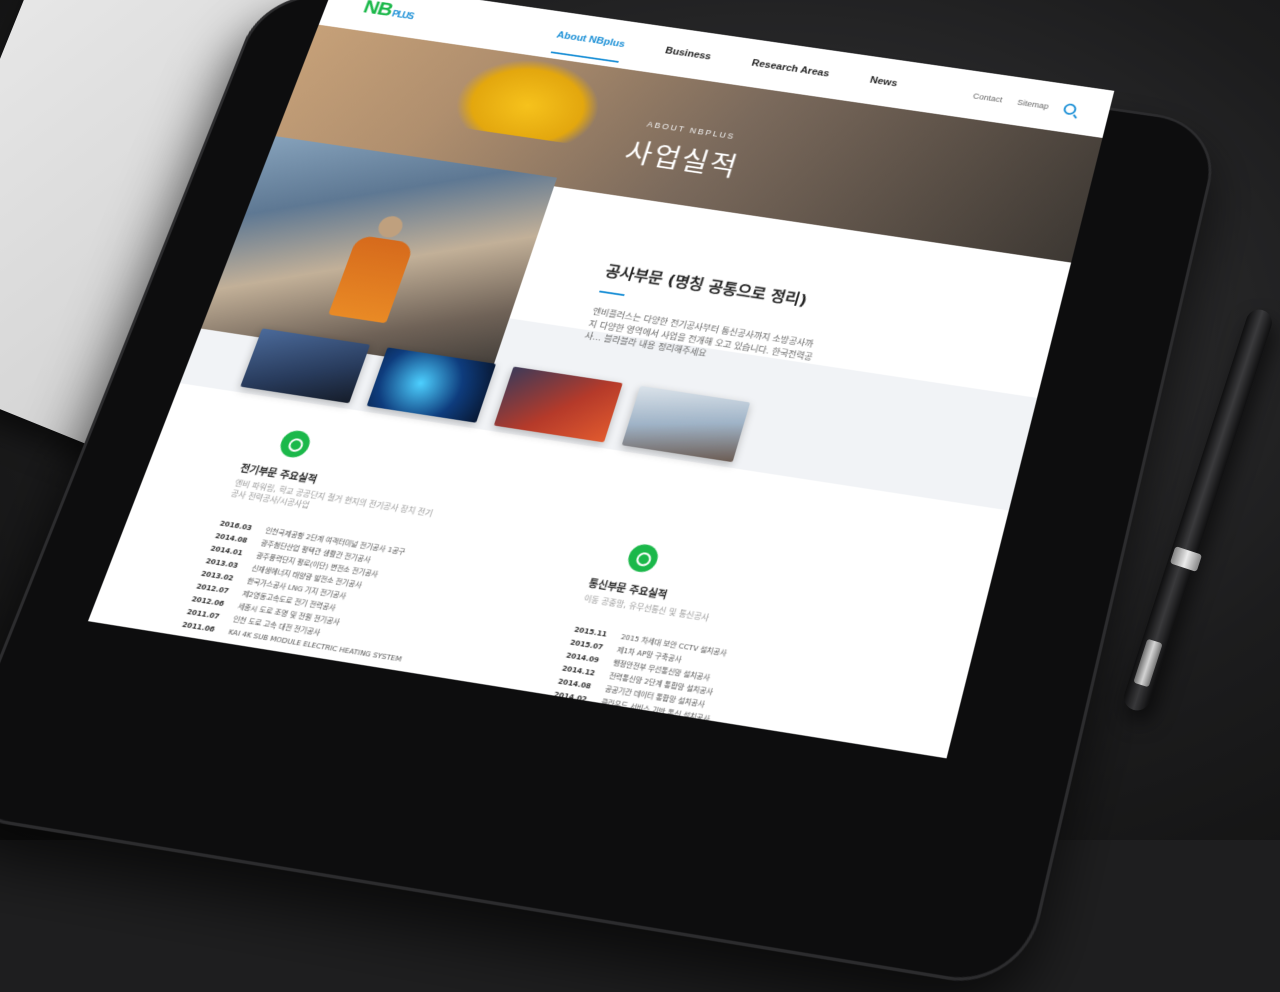  What do you see at coordinates (402, 15) in the screenshot?
I see `logo-sub: PLUS` at bounding box center [402, 15].